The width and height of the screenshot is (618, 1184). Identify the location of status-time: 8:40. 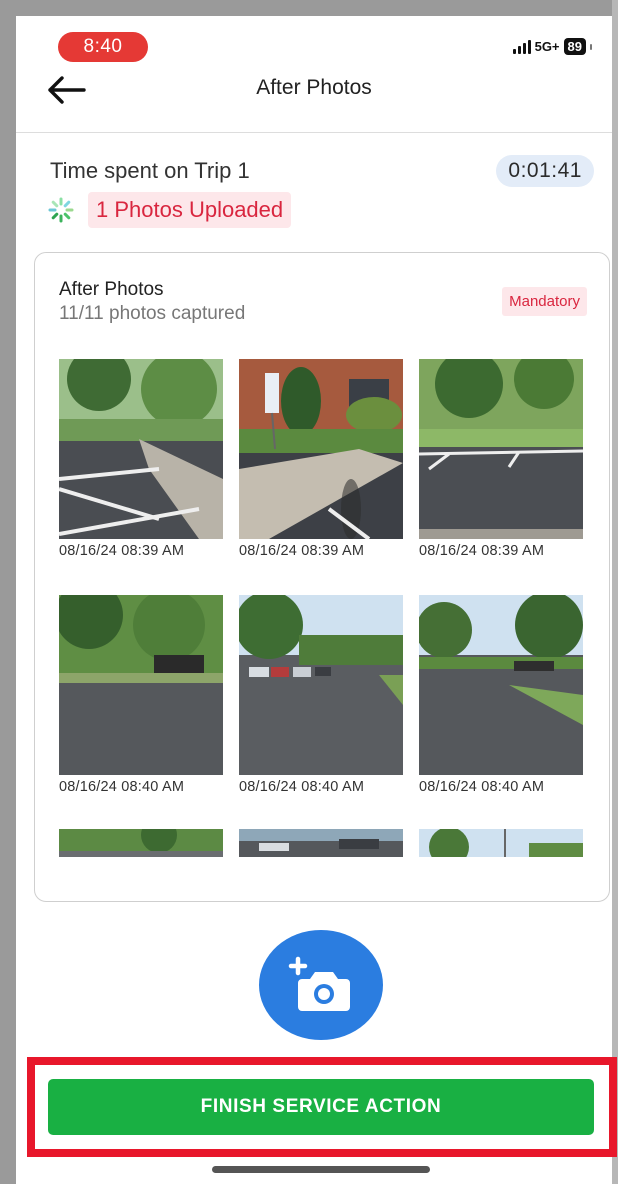
(103, 47).